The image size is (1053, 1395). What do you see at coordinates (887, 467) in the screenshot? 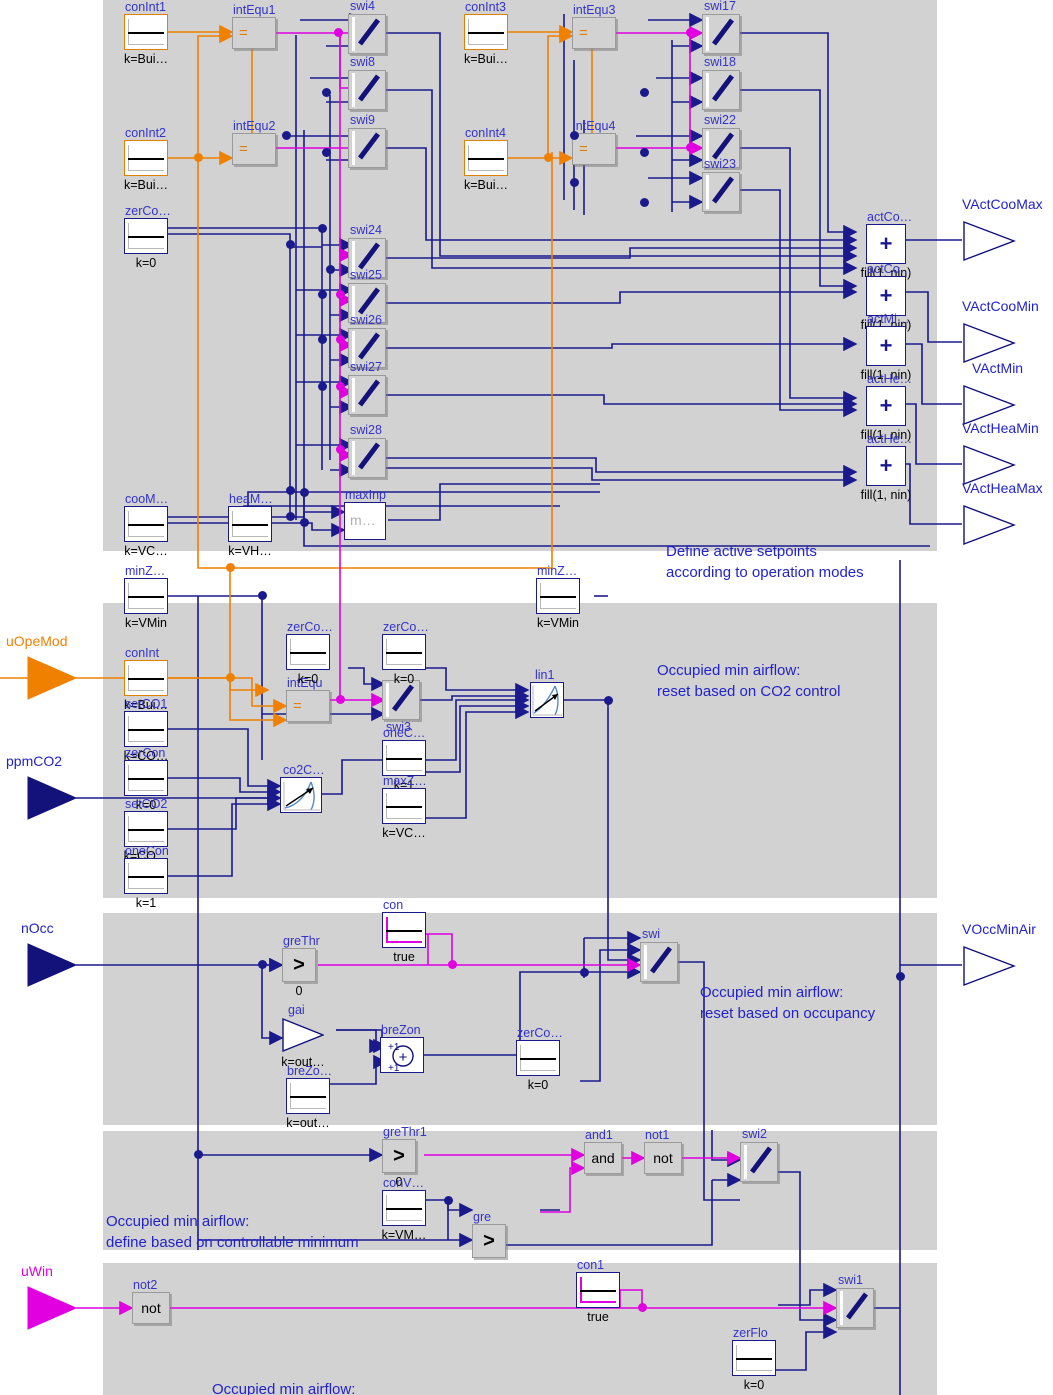
I see `adder-actHeaMax: actHe… + fill(1, nin)` at bounding box center [887, 467].